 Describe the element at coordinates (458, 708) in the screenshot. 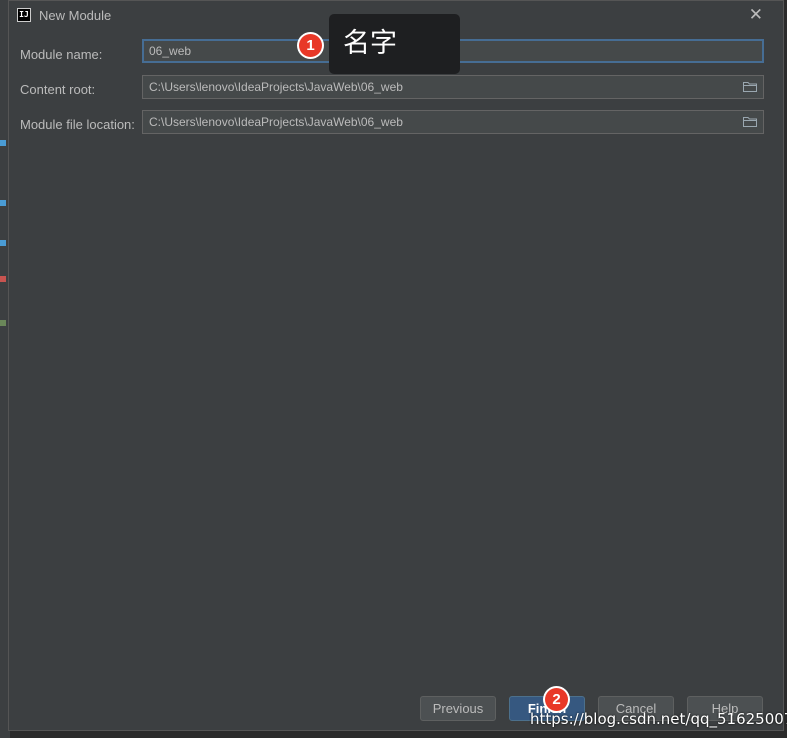

I see `previous-button: Previous` at that location.